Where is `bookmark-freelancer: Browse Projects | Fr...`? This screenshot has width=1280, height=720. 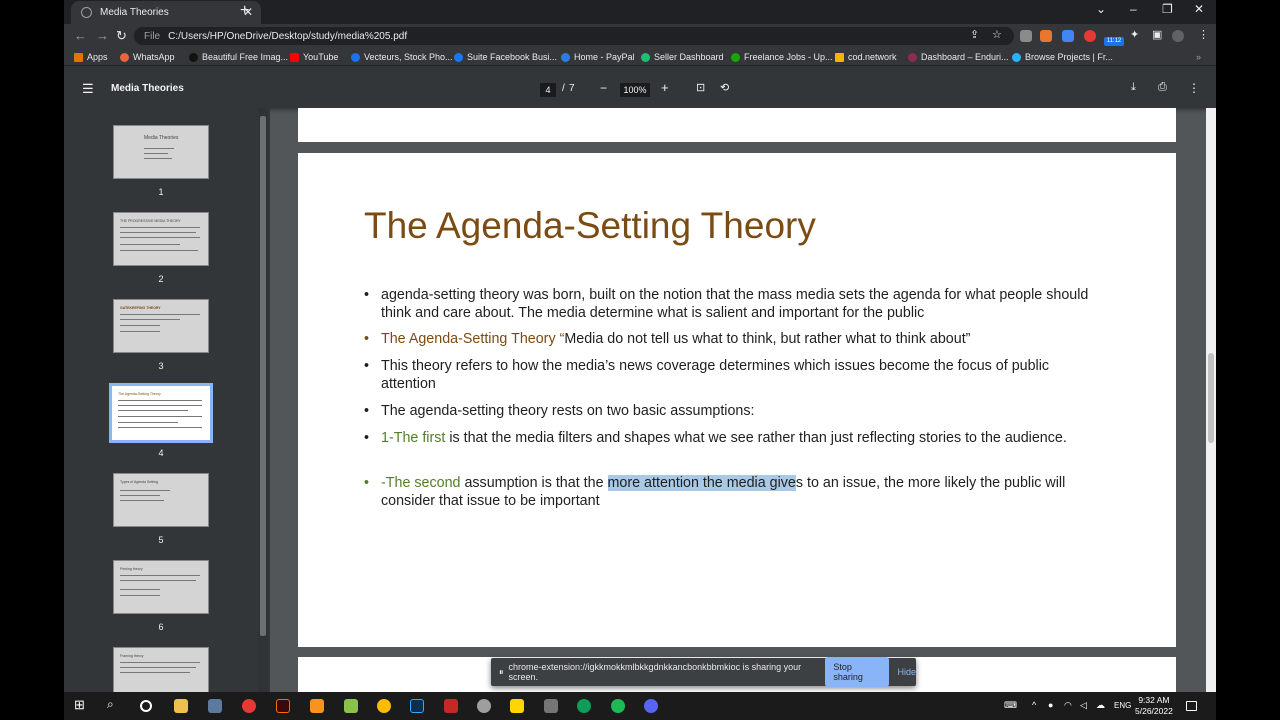
bookmark-freelancer: Browse Projects | Fr... is located at coordinates (1062, 57).